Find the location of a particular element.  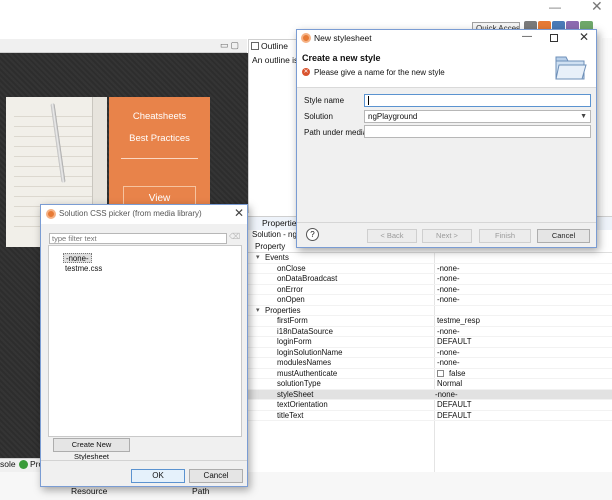

filter-input: type filter text is located at coordinates (138, 238).